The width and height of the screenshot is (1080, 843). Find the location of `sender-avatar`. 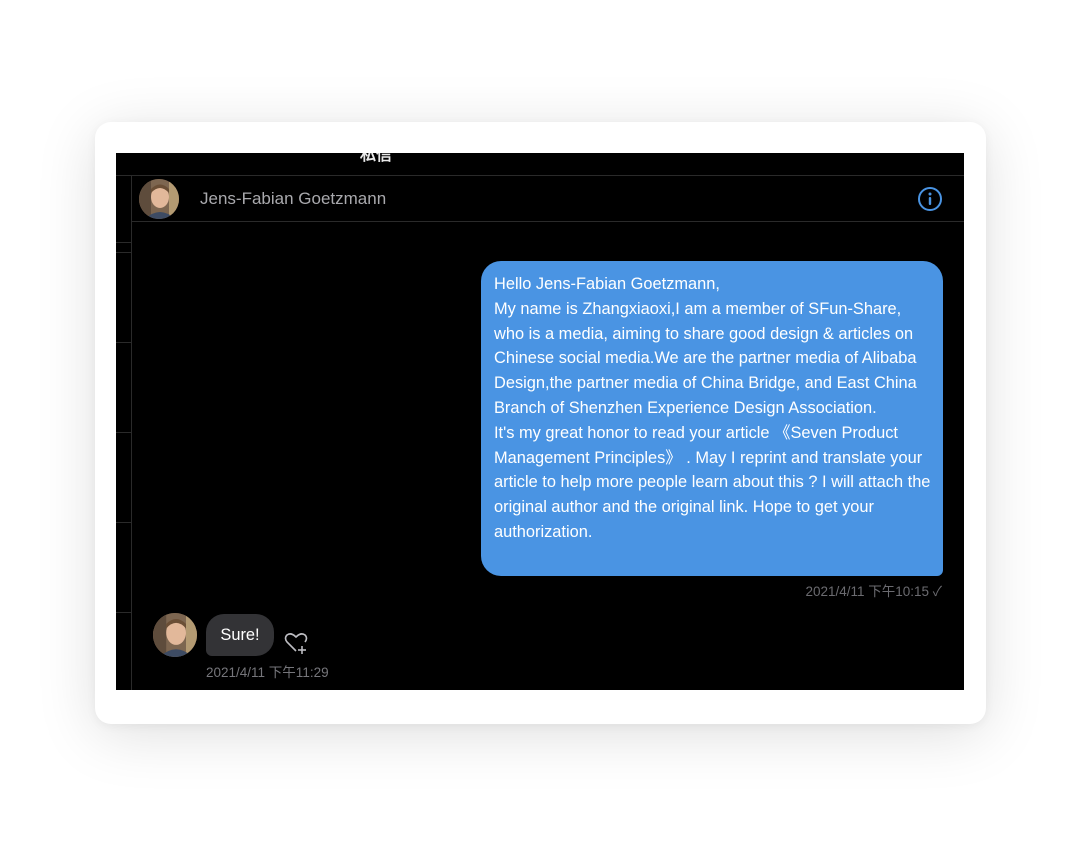

sender-avatar is located at coordinates (175, 635).